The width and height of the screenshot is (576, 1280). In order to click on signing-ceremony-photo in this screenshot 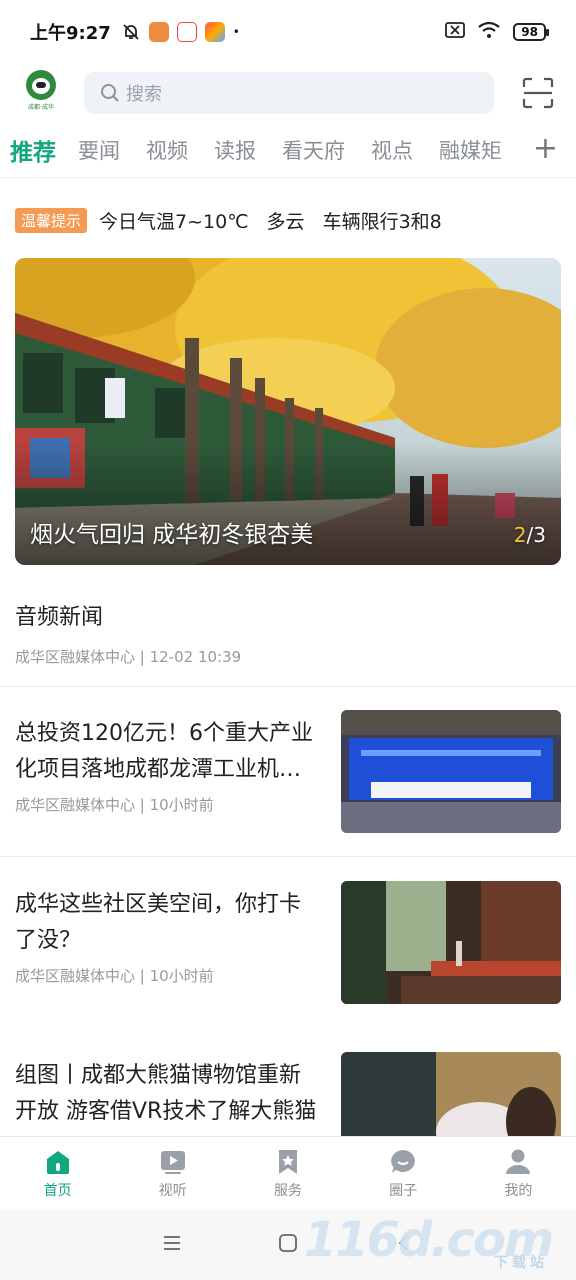, I will do `click(451, 771)`.